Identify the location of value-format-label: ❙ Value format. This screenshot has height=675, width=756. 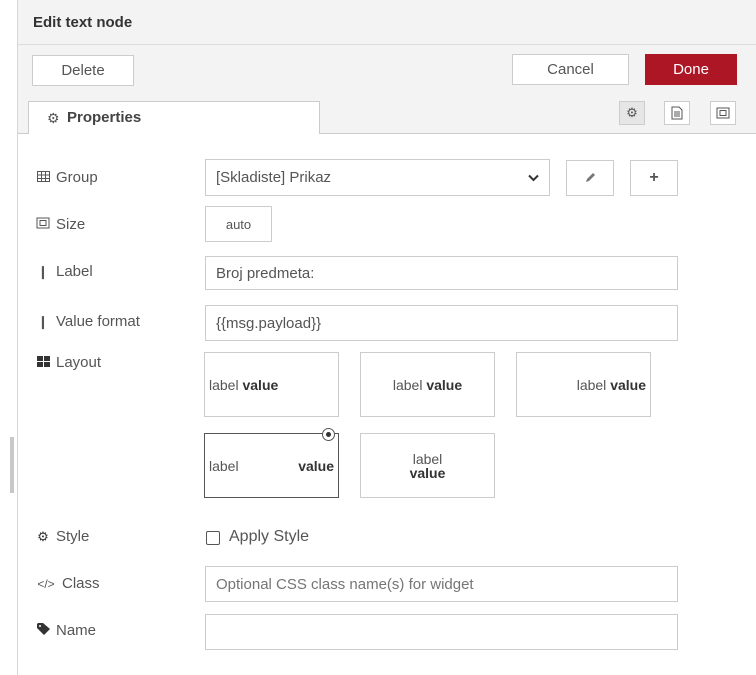
(87, 321).